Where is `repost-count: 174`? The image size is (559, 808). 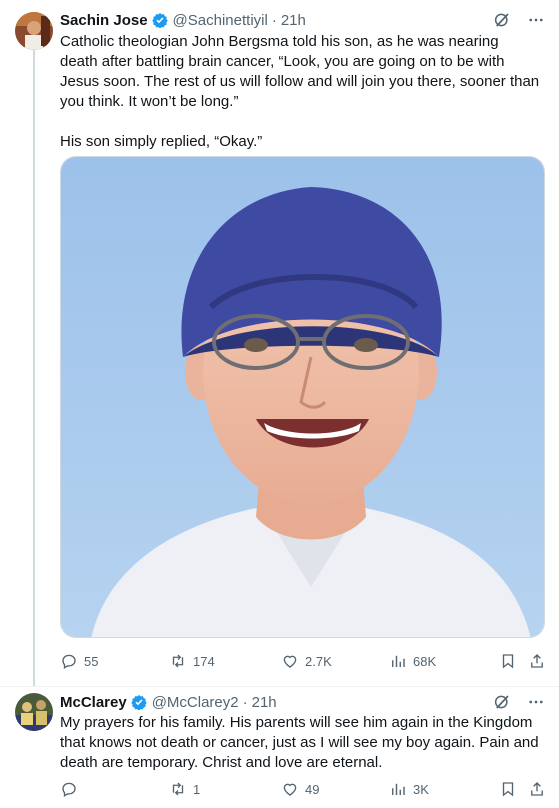
repost-count: 174 is located at coordinates (204, 661).